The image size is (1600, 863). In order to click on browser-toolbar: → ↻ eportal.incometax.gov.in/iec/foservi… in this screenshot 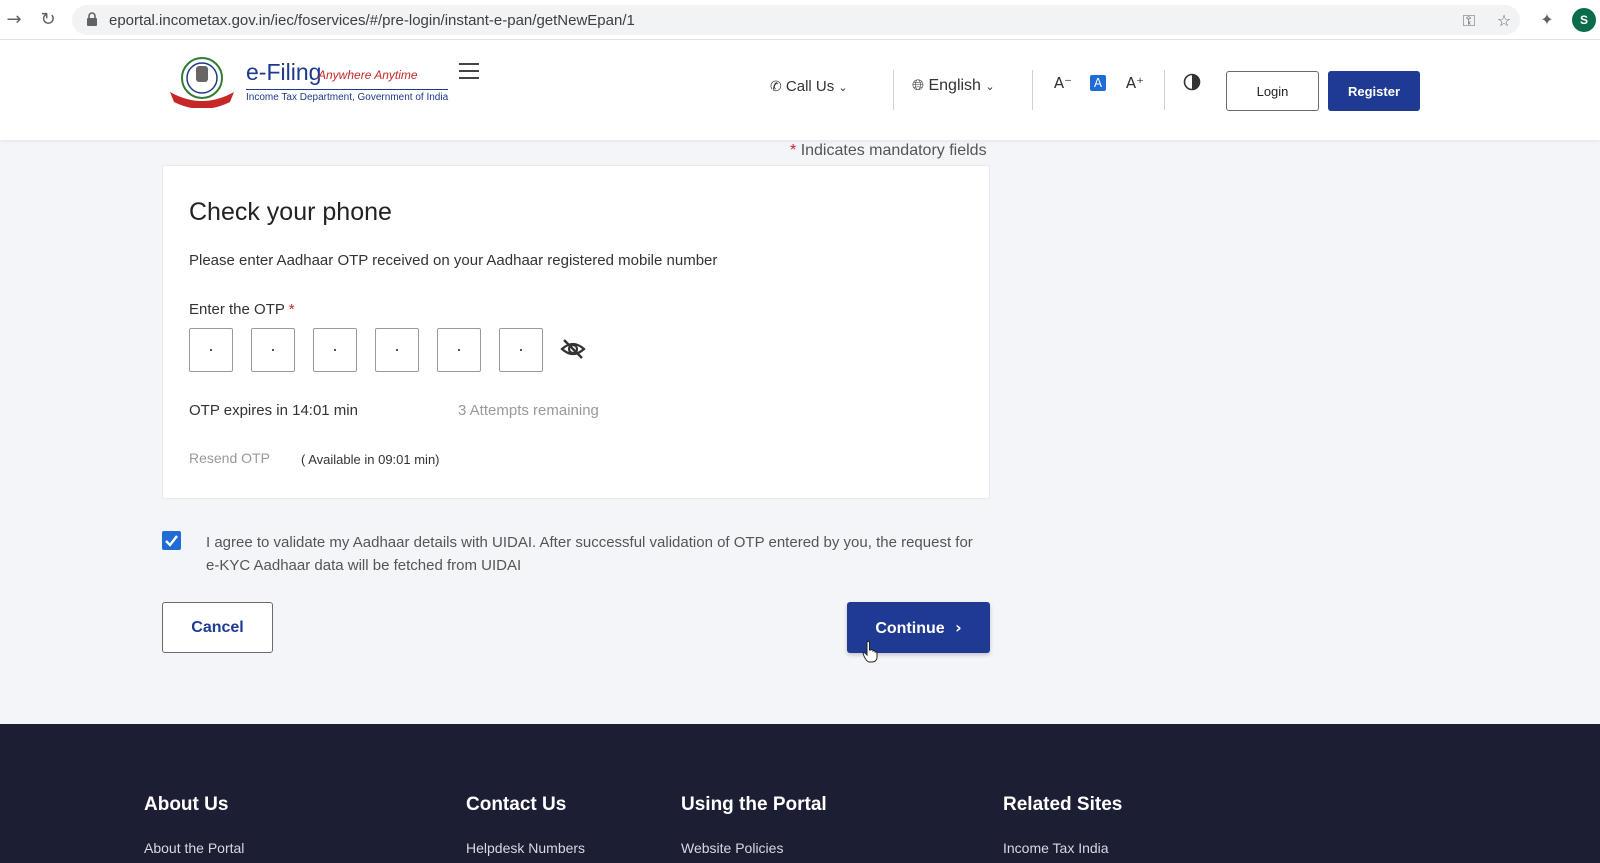, I will do `click(800, 20)`.